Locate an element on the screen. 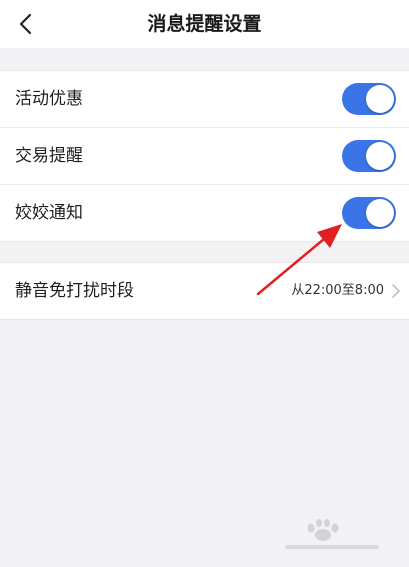 The image size is (409, 567). quiet-hours-group: 静音免打扰时段 从22:00至8:00 is located at coordinates (204, 291).